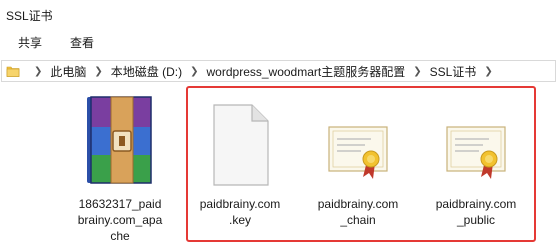 The image size is (560, 248). I want to click on file-name: paidbrainy.com _chain, so click(358, 212).